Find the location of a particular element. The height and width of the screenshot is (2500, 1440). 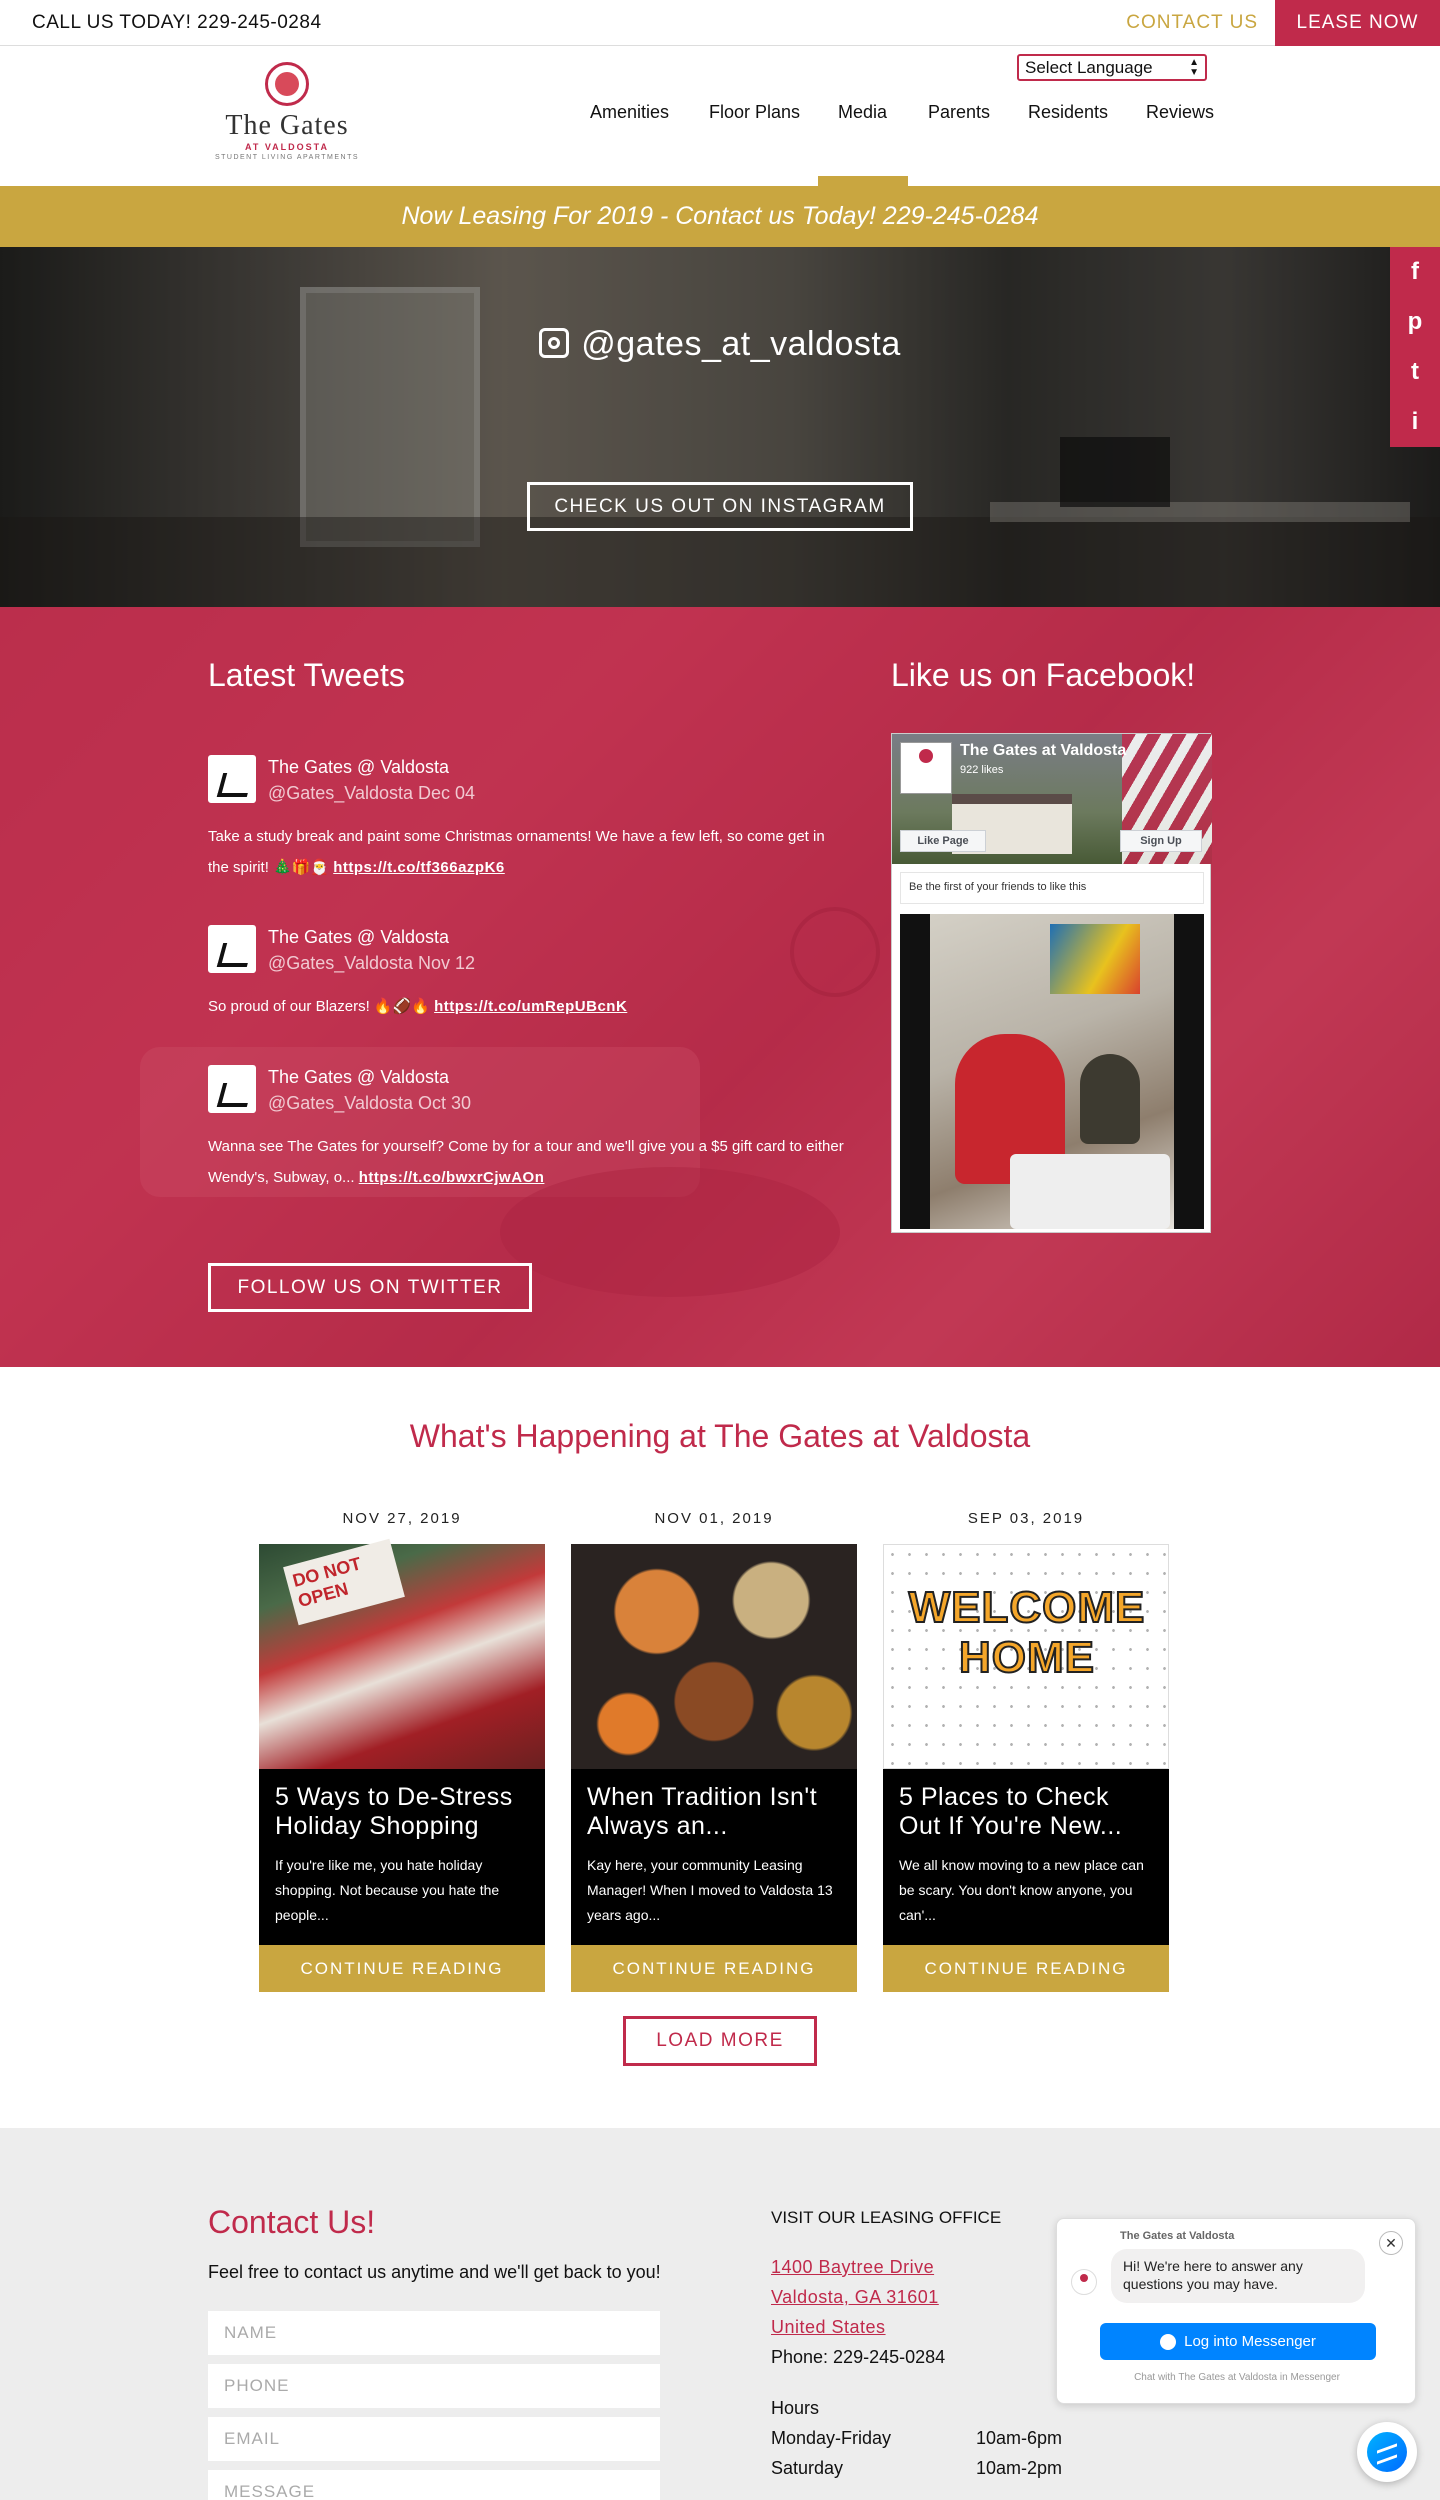

blog-title: 5 Ways to De-Stress Holiday Shopping is located at coordinates (402, 1812).